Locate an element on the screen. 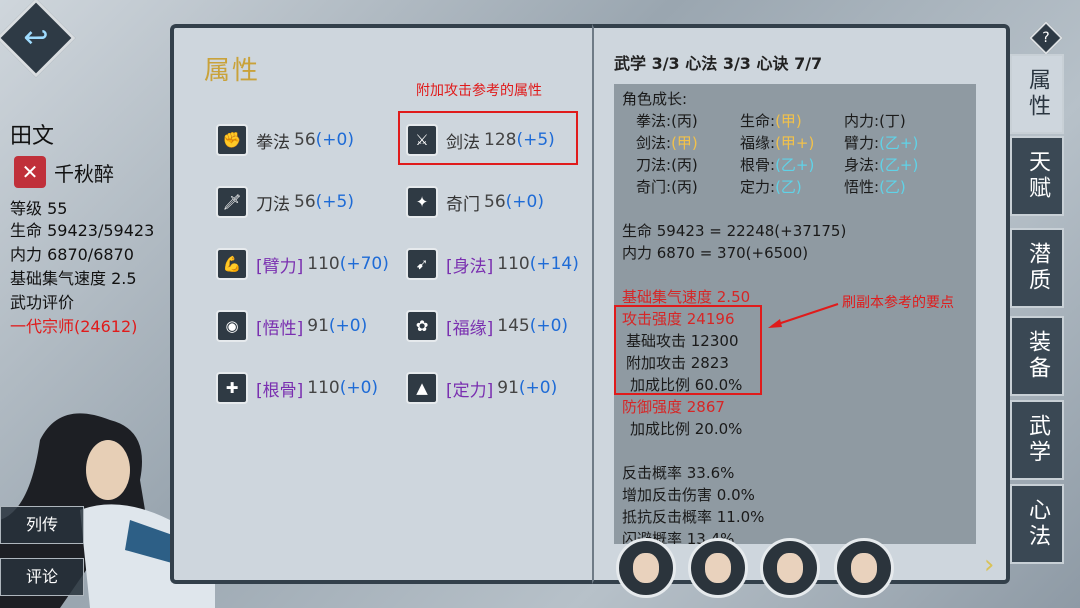 This screenshot has width=1080, height=608. fortune-icon: ✿ is located at coordinates (422, 326).